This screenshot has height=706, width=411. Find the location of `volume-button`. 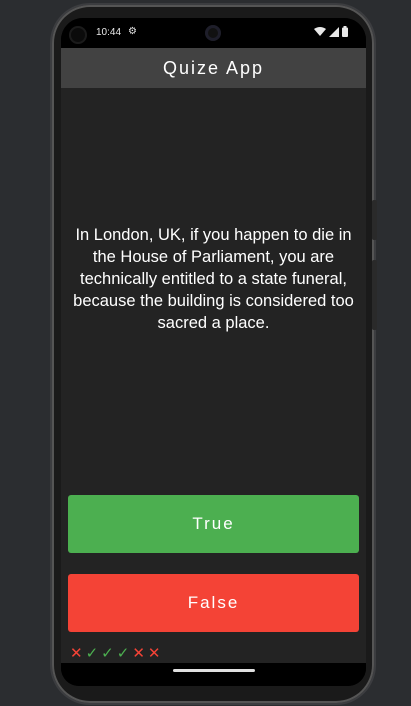

volume-button is located at coordinates (374, 295).